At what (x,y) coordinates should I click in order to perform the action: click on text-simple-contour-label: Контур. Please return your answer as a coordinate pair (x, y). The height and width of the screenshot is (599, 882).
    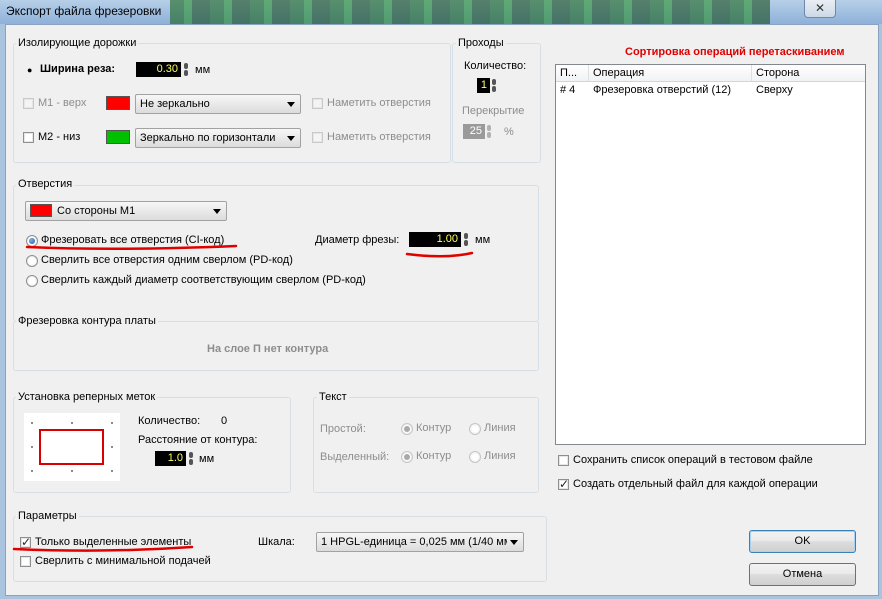
    Looking at the image, I should click on (434, 428).